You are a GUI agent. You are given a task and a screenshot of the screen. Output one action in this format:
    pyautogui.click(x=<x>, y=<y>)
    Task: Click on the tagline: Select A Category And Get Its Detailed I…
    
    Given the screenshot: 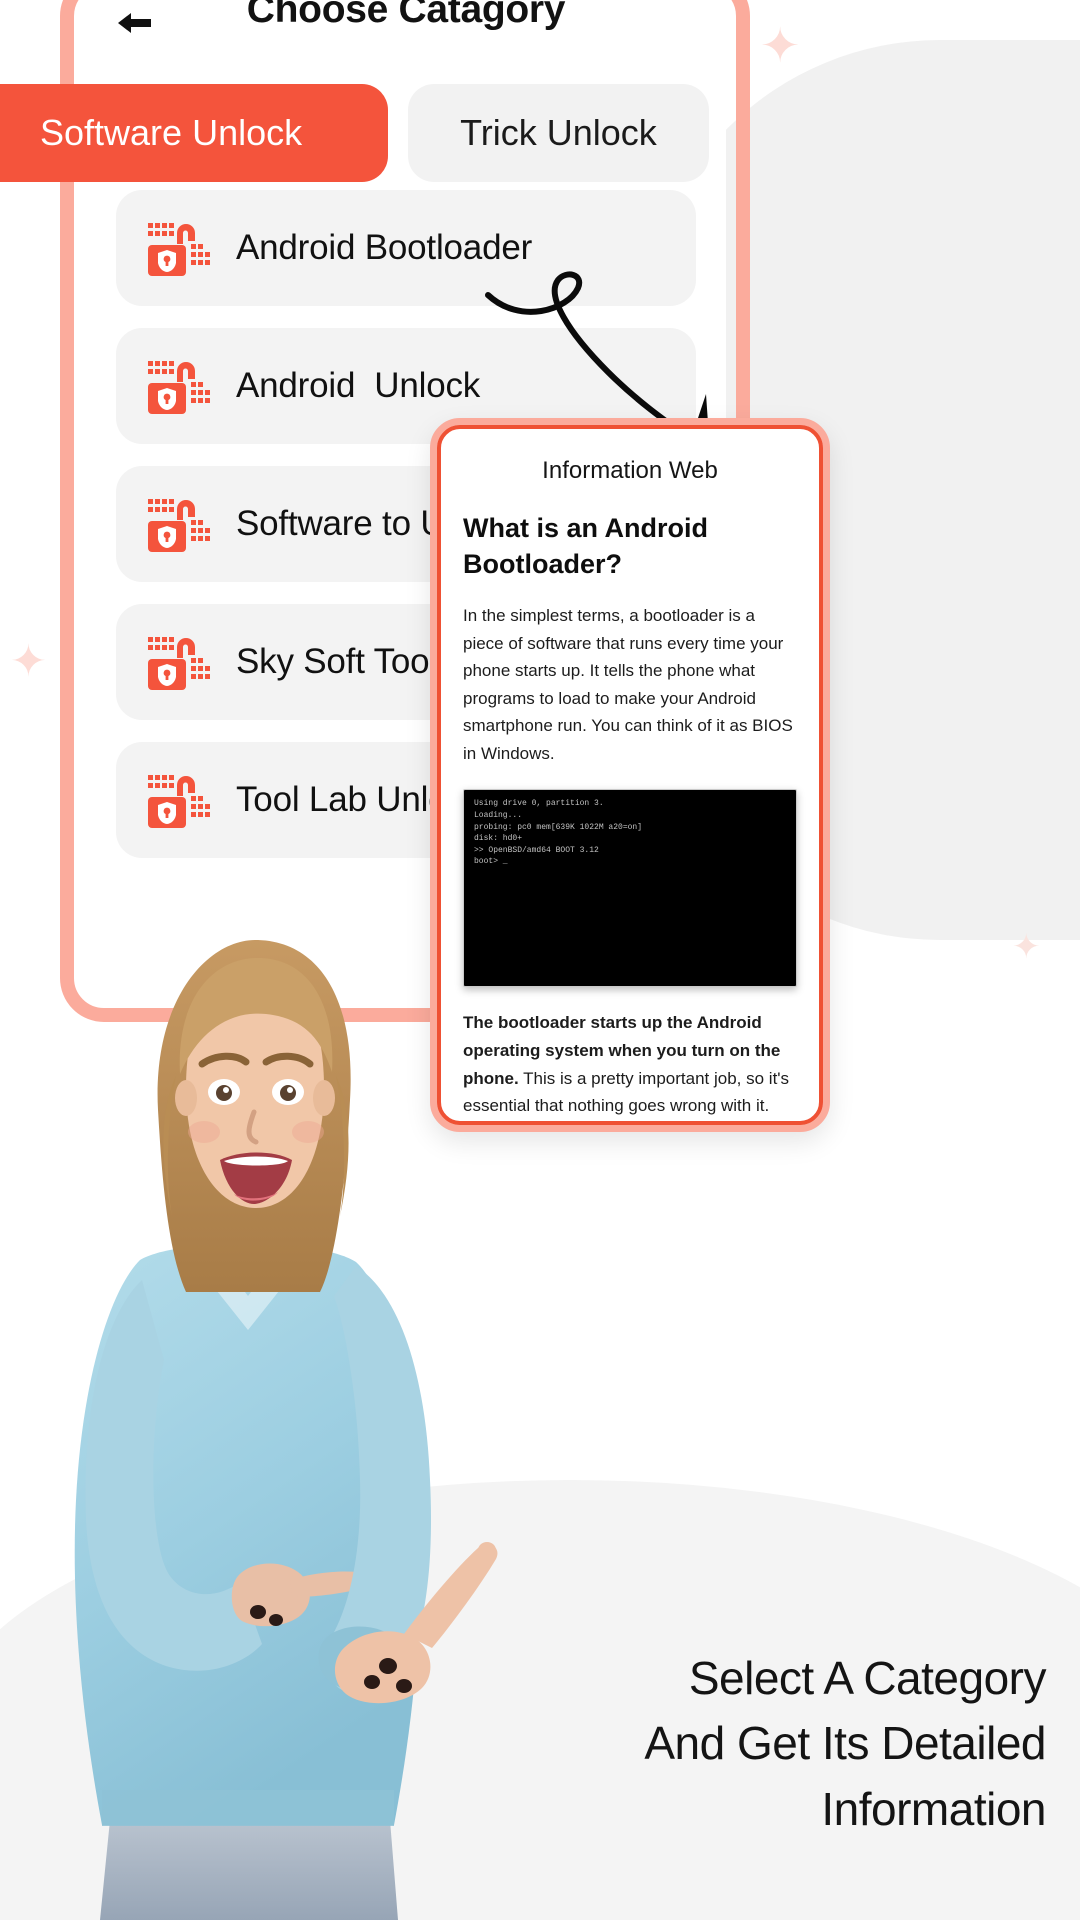 What is the action you would take?
    pyautogui.click(x=736, y=1744)
    